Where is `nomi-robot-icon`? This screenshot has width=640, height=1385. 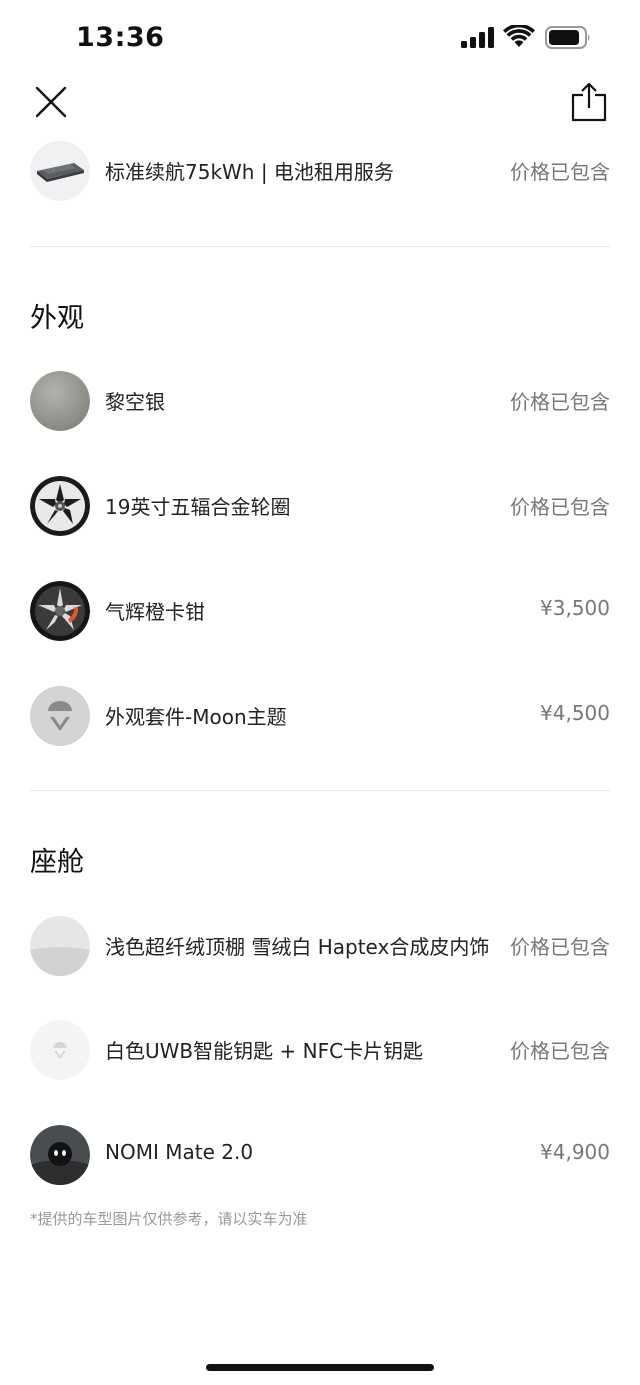
nomi-robot-icon is located at coordinates (60, 1155).